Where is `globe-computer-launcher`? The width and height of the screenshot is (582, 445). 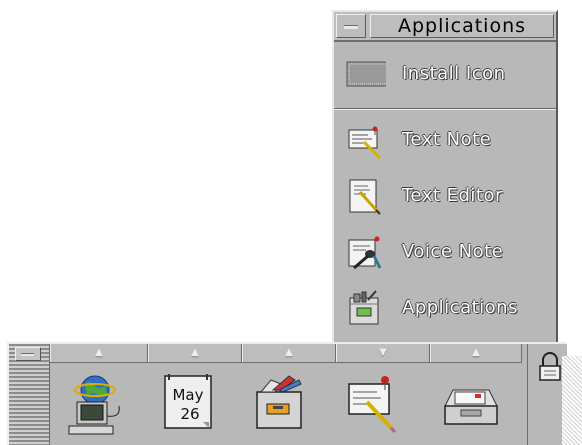 globe-computer-launcher is located at coordinates (96, 405).